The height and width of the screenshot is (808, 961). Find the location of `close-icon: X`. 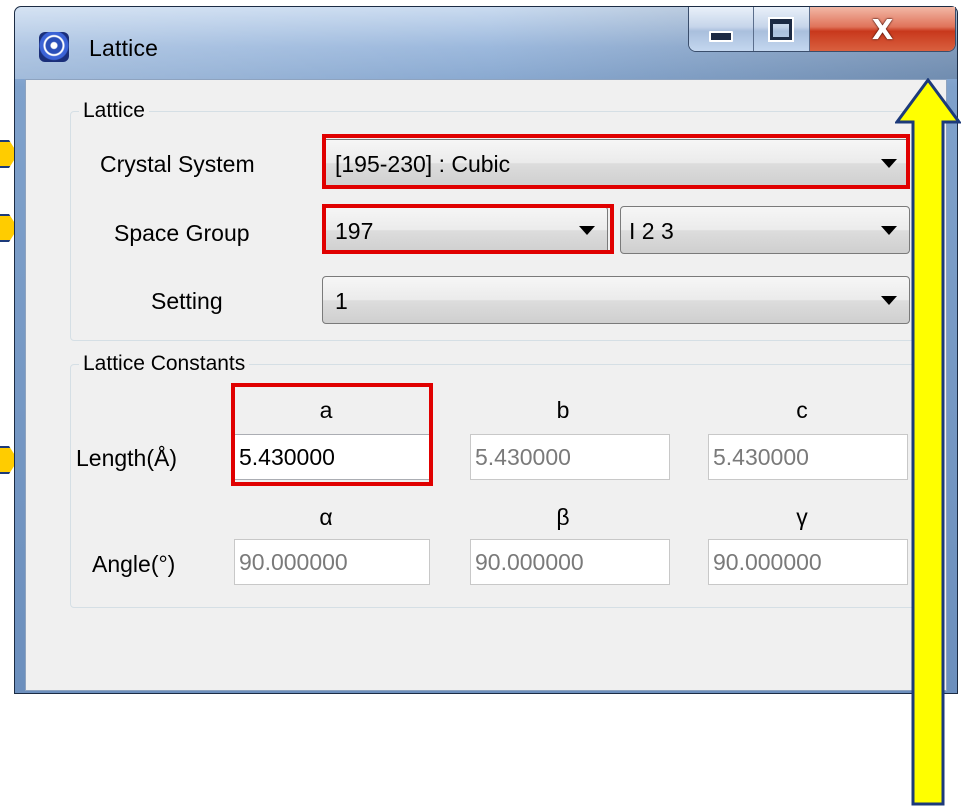

close-icon: X is located at coordinates (882, 29).